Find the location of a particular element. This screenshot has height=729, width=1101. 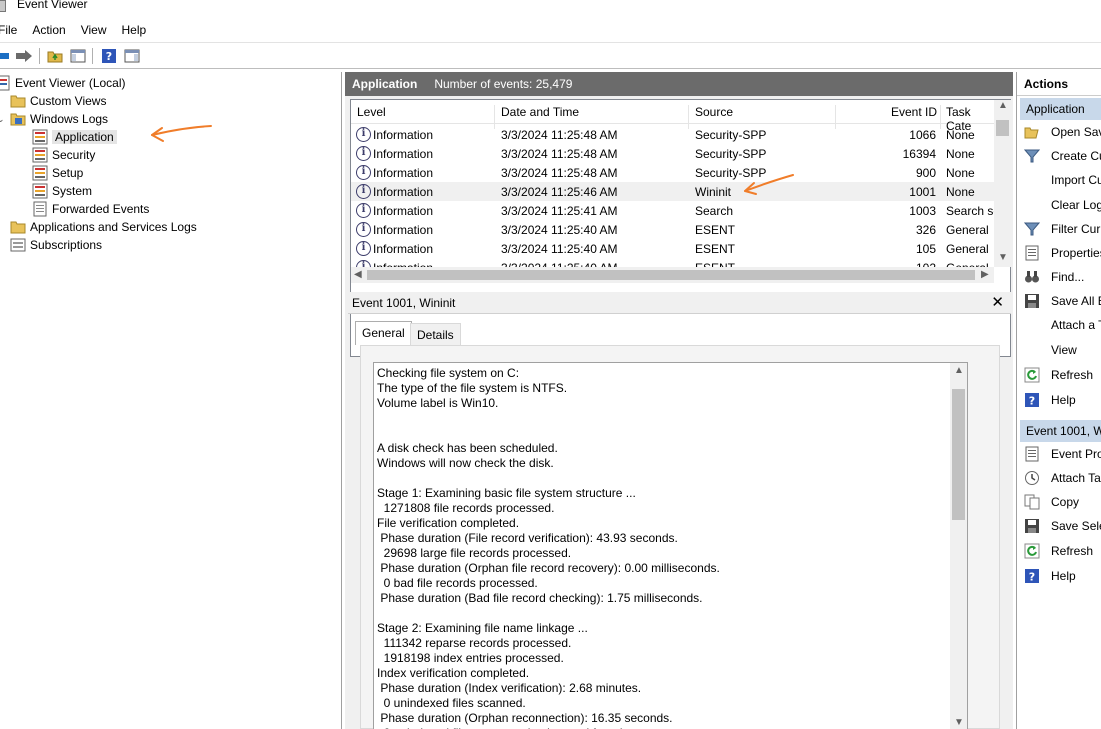

tree-item-custom-views: › Custom Views is located at coordinates (53, 101).